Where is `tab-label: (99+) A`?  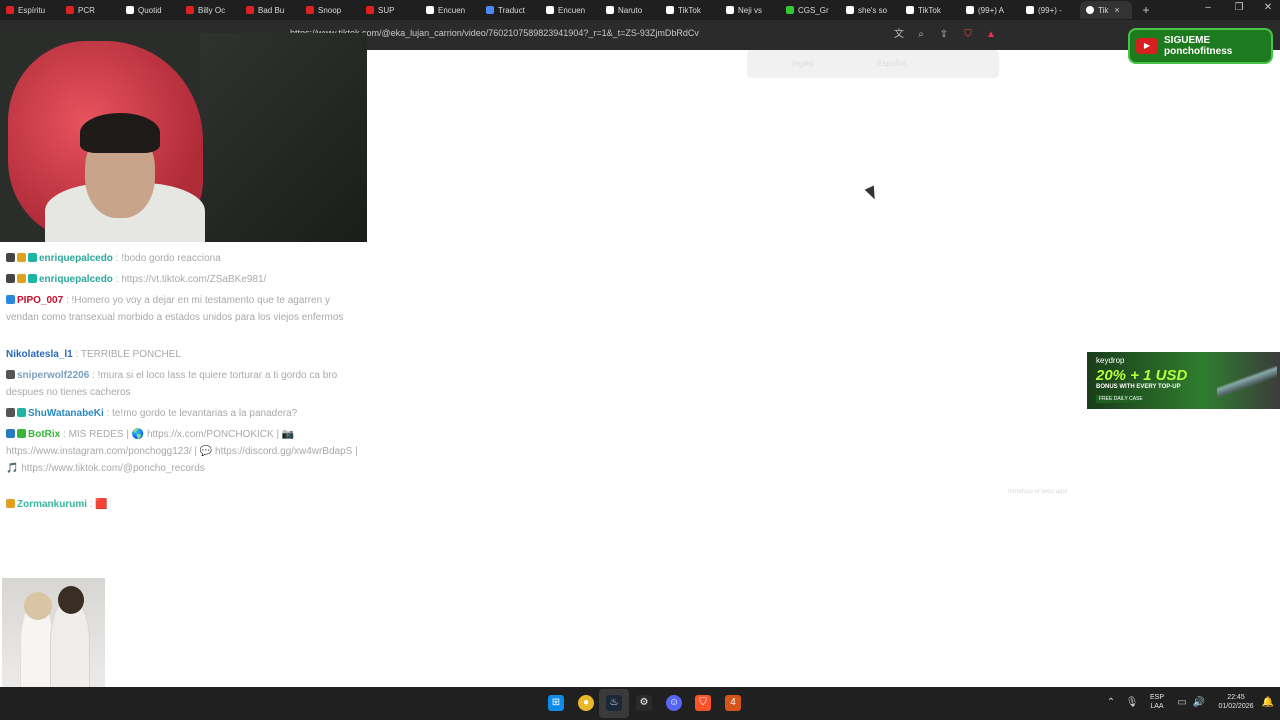
tab-label: (99+) A is located at coordinates (991, 10).